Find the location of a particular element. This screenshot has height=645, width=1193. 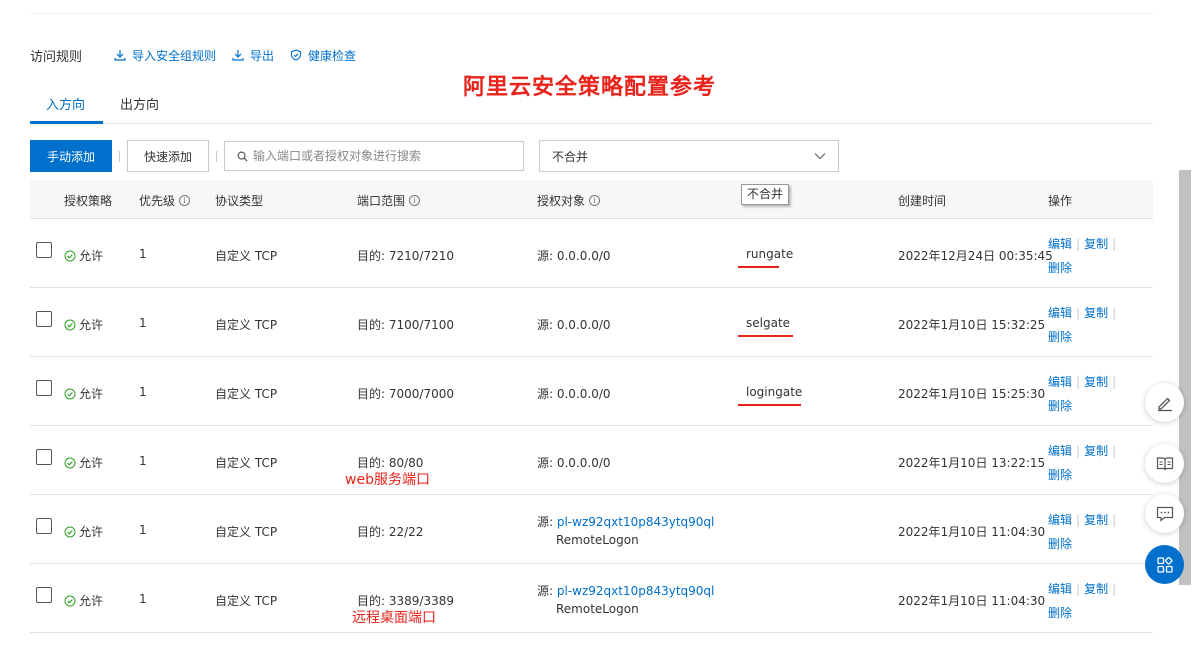

quick-add-button: 快速添加 is located at coordinates (168, 156).